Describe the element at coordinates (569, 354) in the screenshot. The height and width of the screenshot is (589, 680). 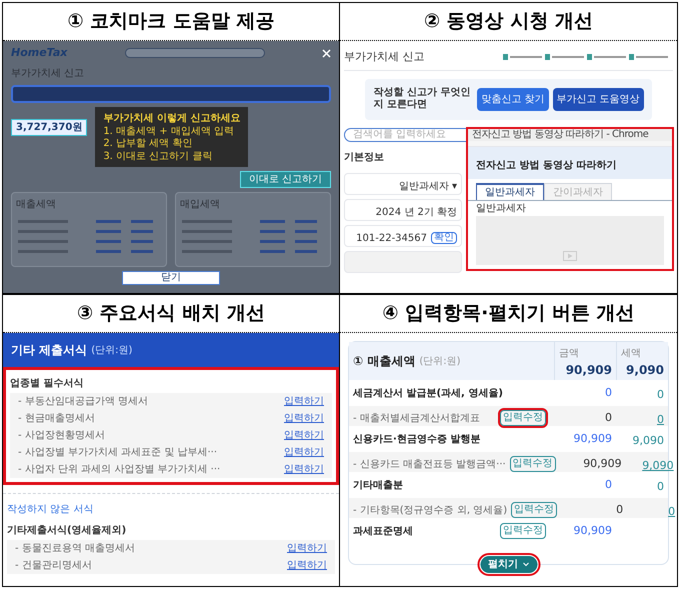
I see `column-label: 금액` at that location.